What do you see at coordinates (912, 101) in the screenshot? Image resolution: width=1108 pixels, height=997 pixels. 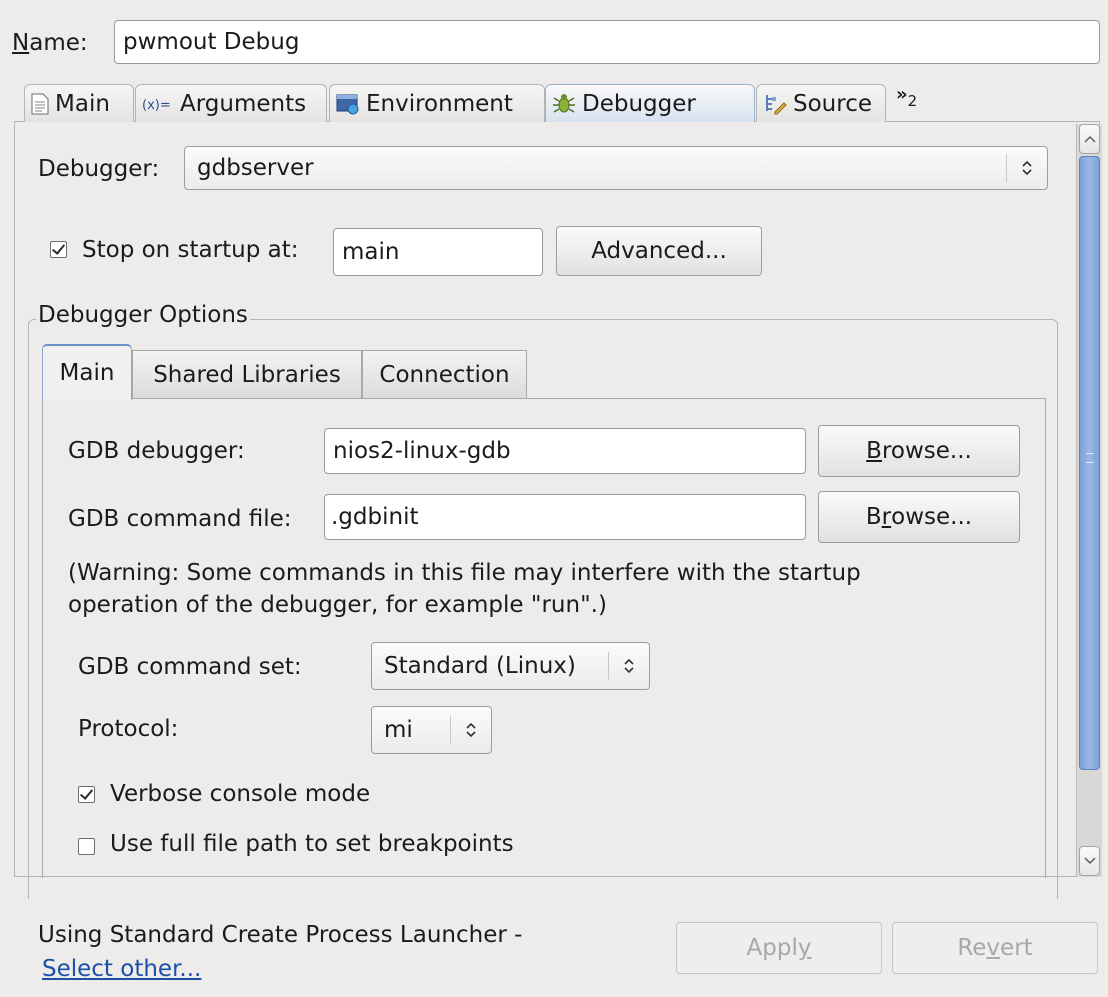 I see `tabs-overflow-count: 2` at bounding box center [912, 101].